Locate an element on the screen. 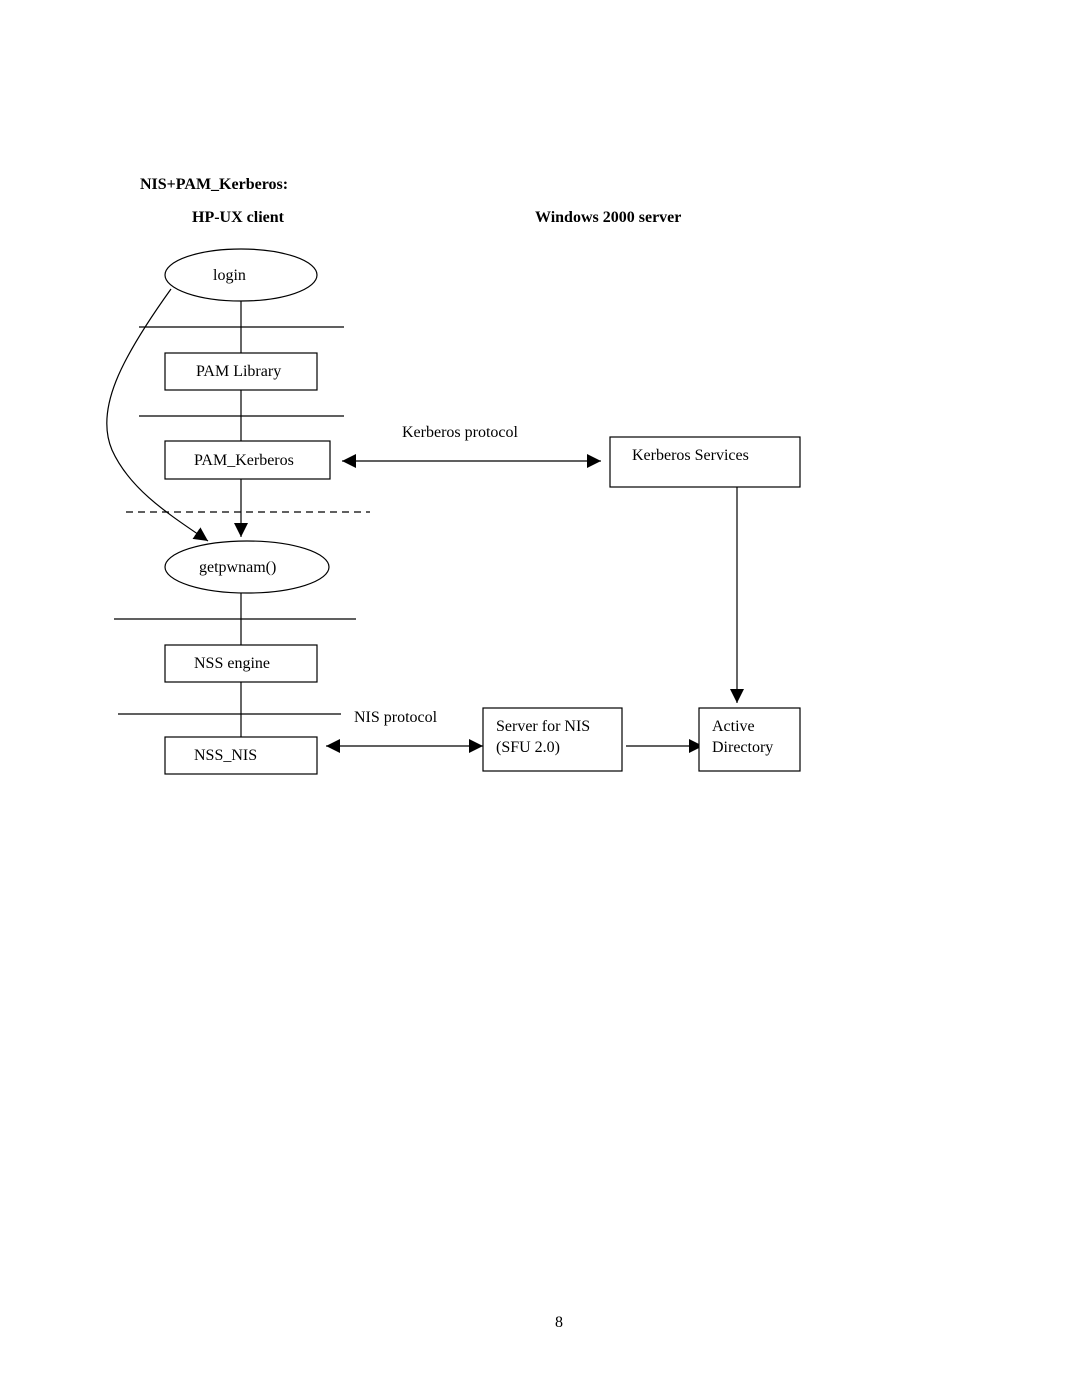 The height and width of the screenshot is (1397, 1080). node-server-for-nis-label-1: Server for NIS is located at coordinates (543, 726).